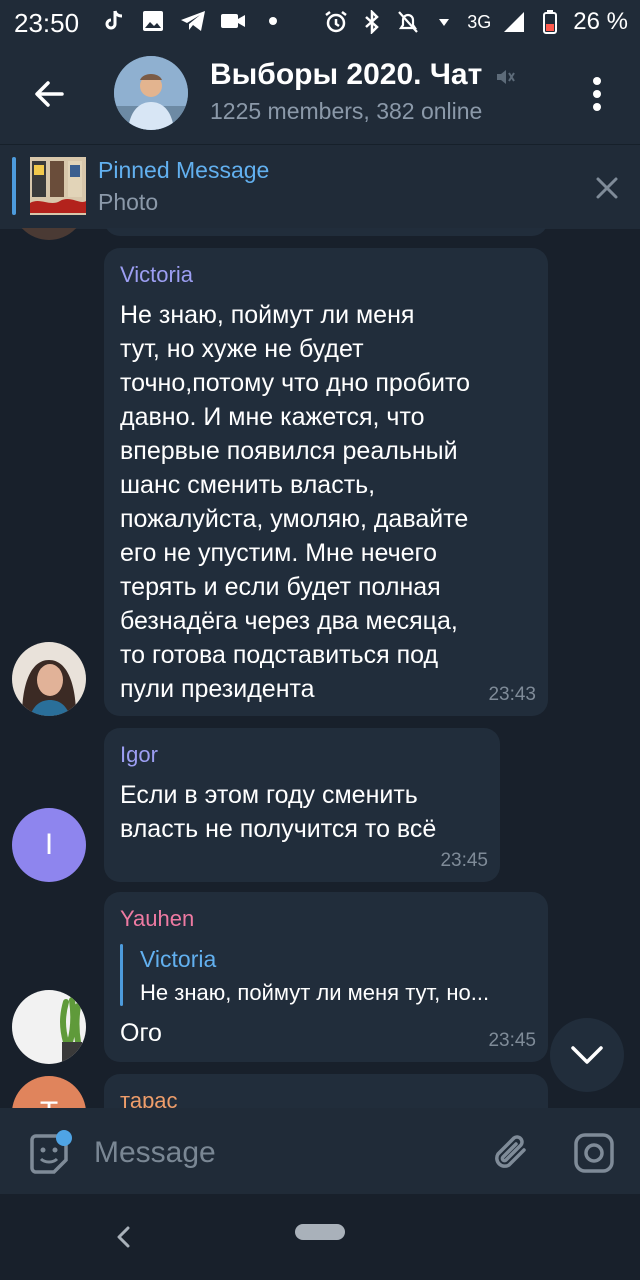  I want to click on bluetooth-icon, so click(372, 22).